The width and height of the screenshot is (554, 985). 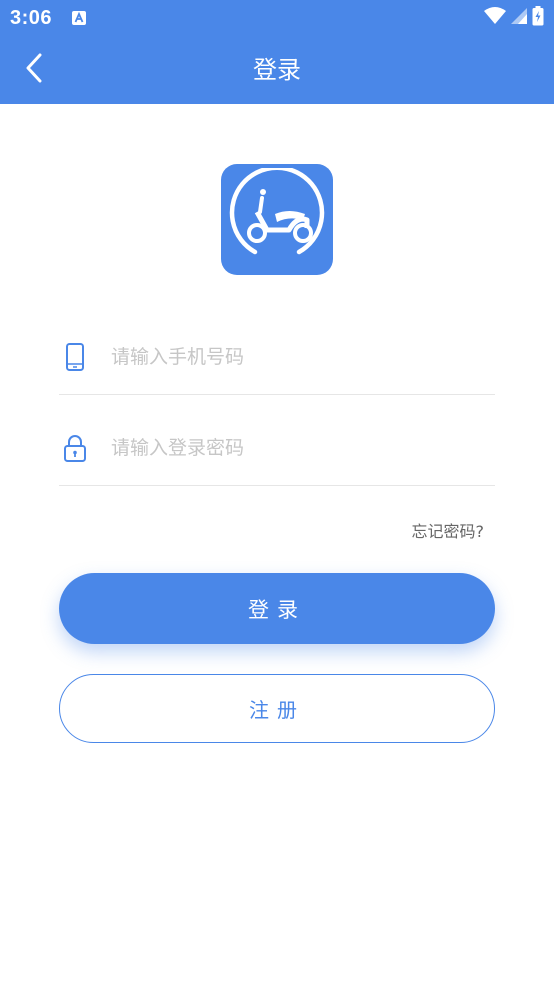 What do you see at coordinates (277, 608) in the screenshot?
I see `login-button: 登录` at bounding box center [277, 608].